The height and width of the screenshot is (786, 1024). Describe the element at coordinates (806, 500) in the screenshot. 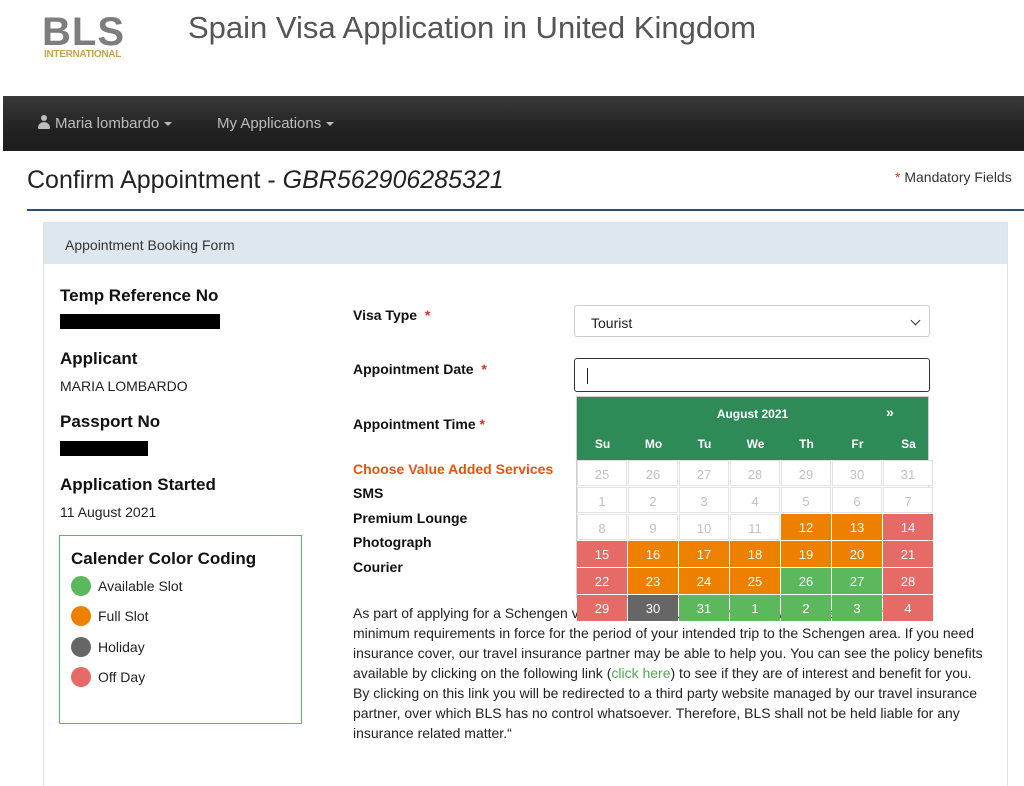

I see `calendar-day: 5` at that location.